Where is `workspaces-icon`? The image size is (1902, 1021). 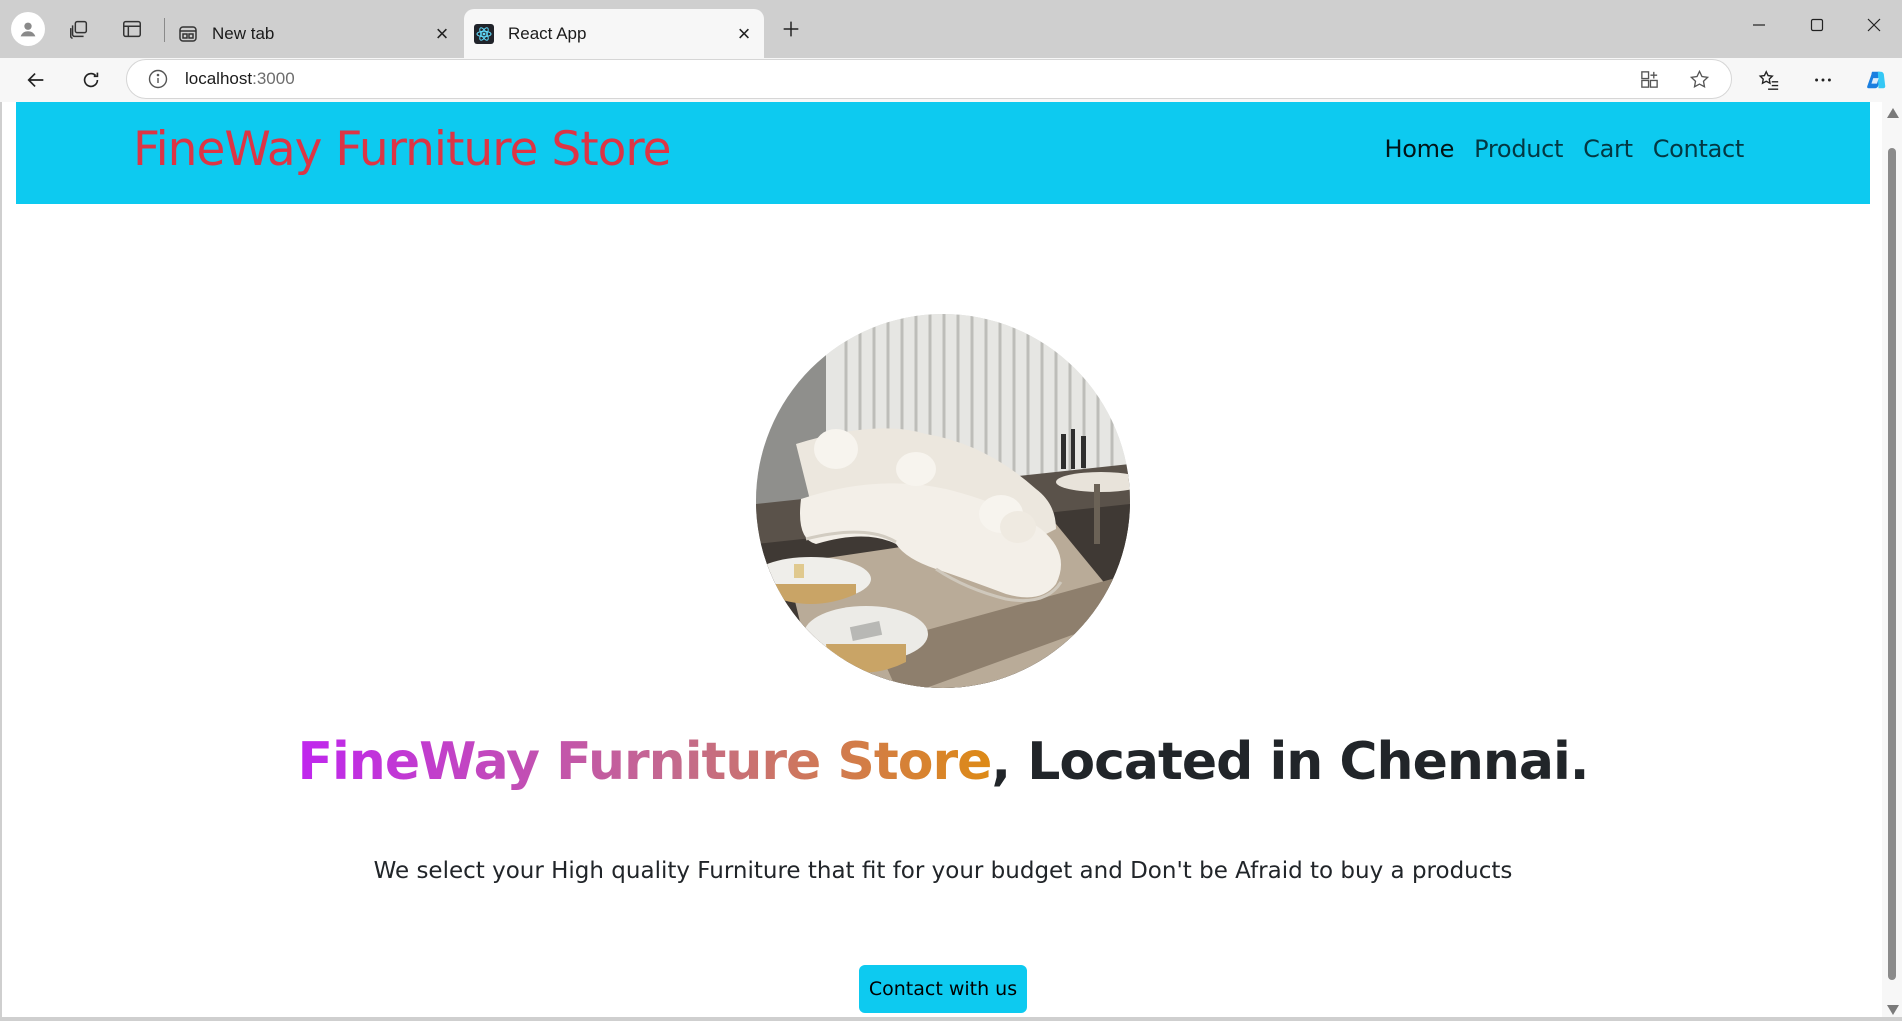 workspaces-icon is located at coordinates (79, 29).